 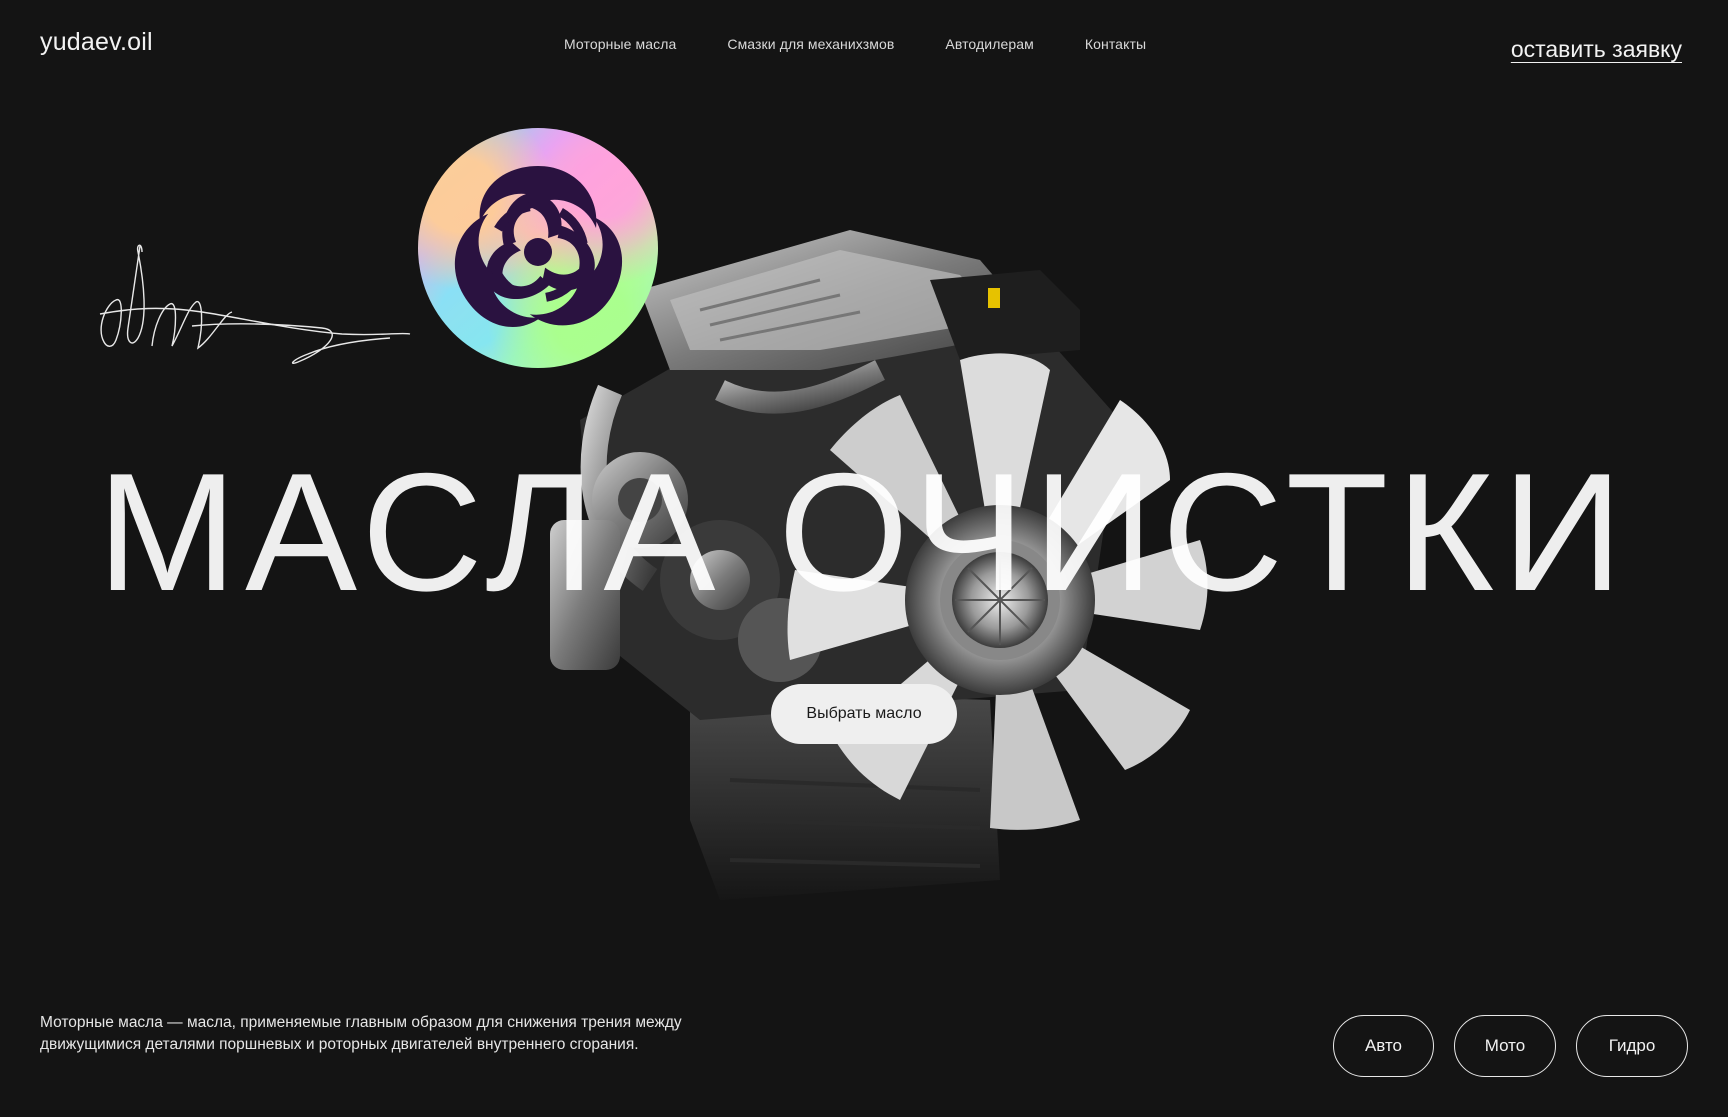 What do you see at coordinates (810, 44) in the screenshot?
I see `nav-item-greases: Смазки для механихзмов` at bounding box center [810, 44].